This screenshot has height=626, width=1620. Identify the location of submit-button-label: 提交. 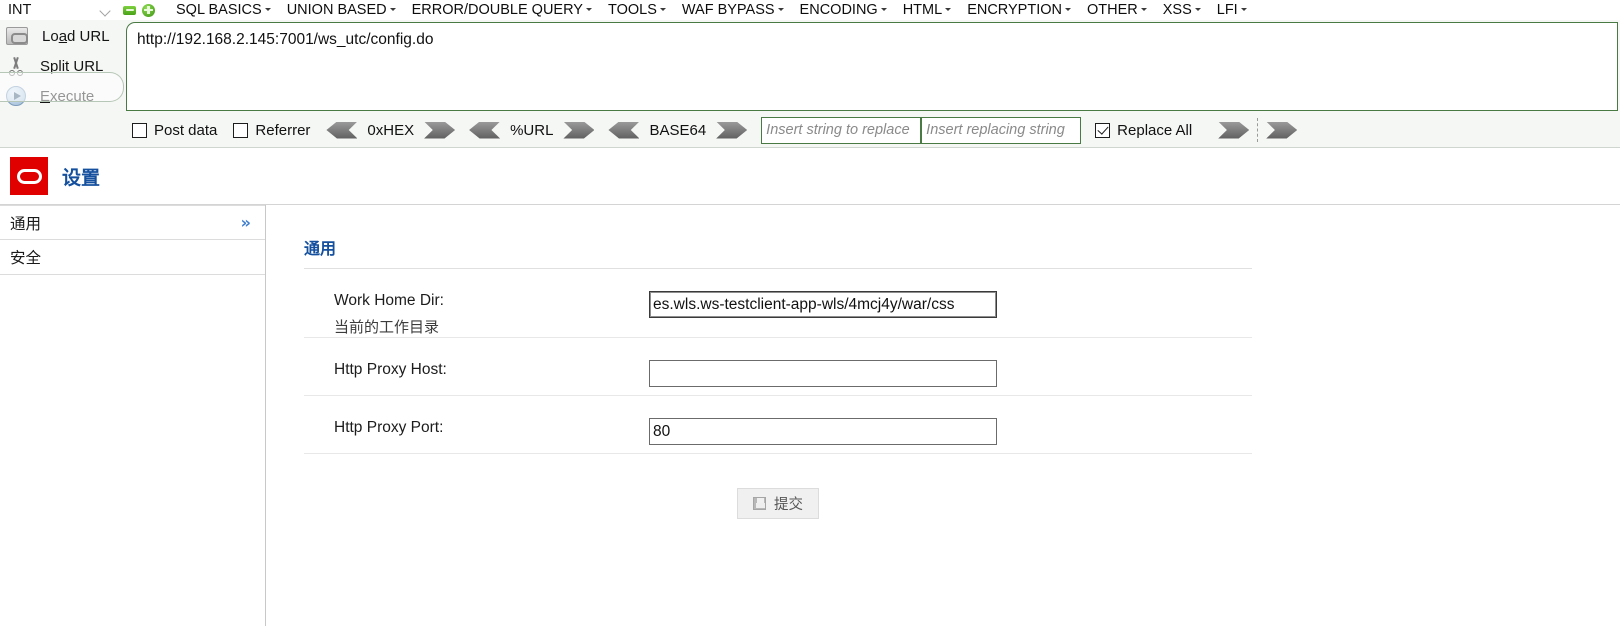
(788, 505).